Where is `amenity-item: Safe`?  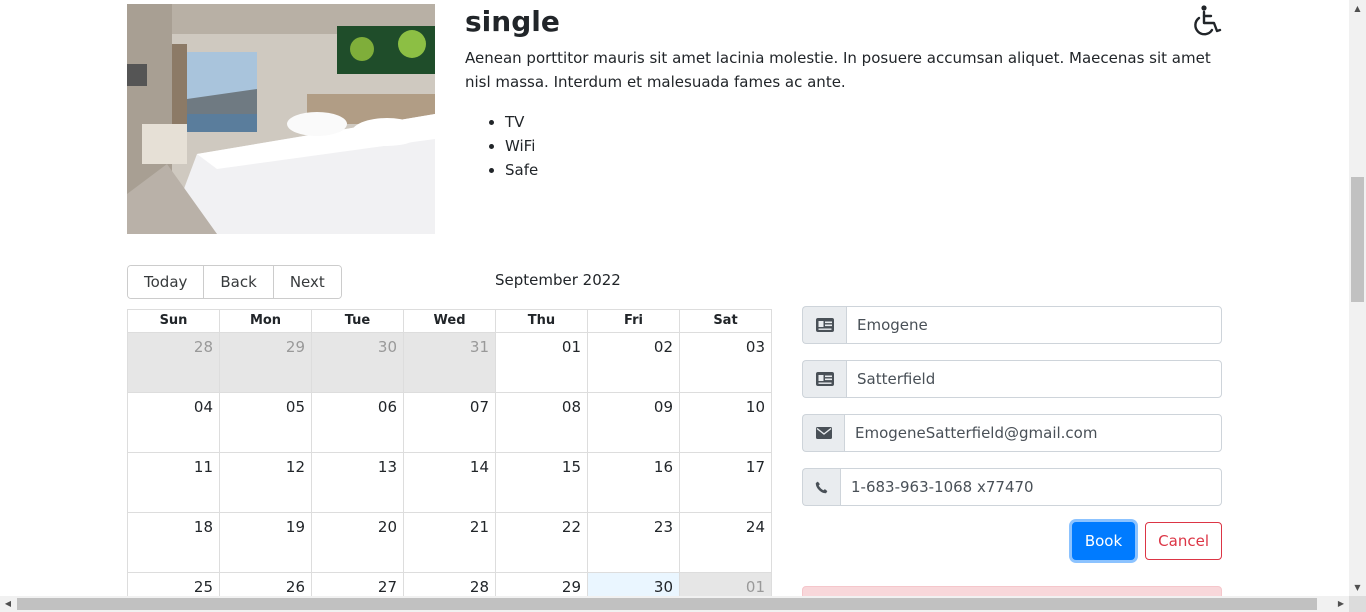 amenity-item: Safe is located at coordinates (521, 170).